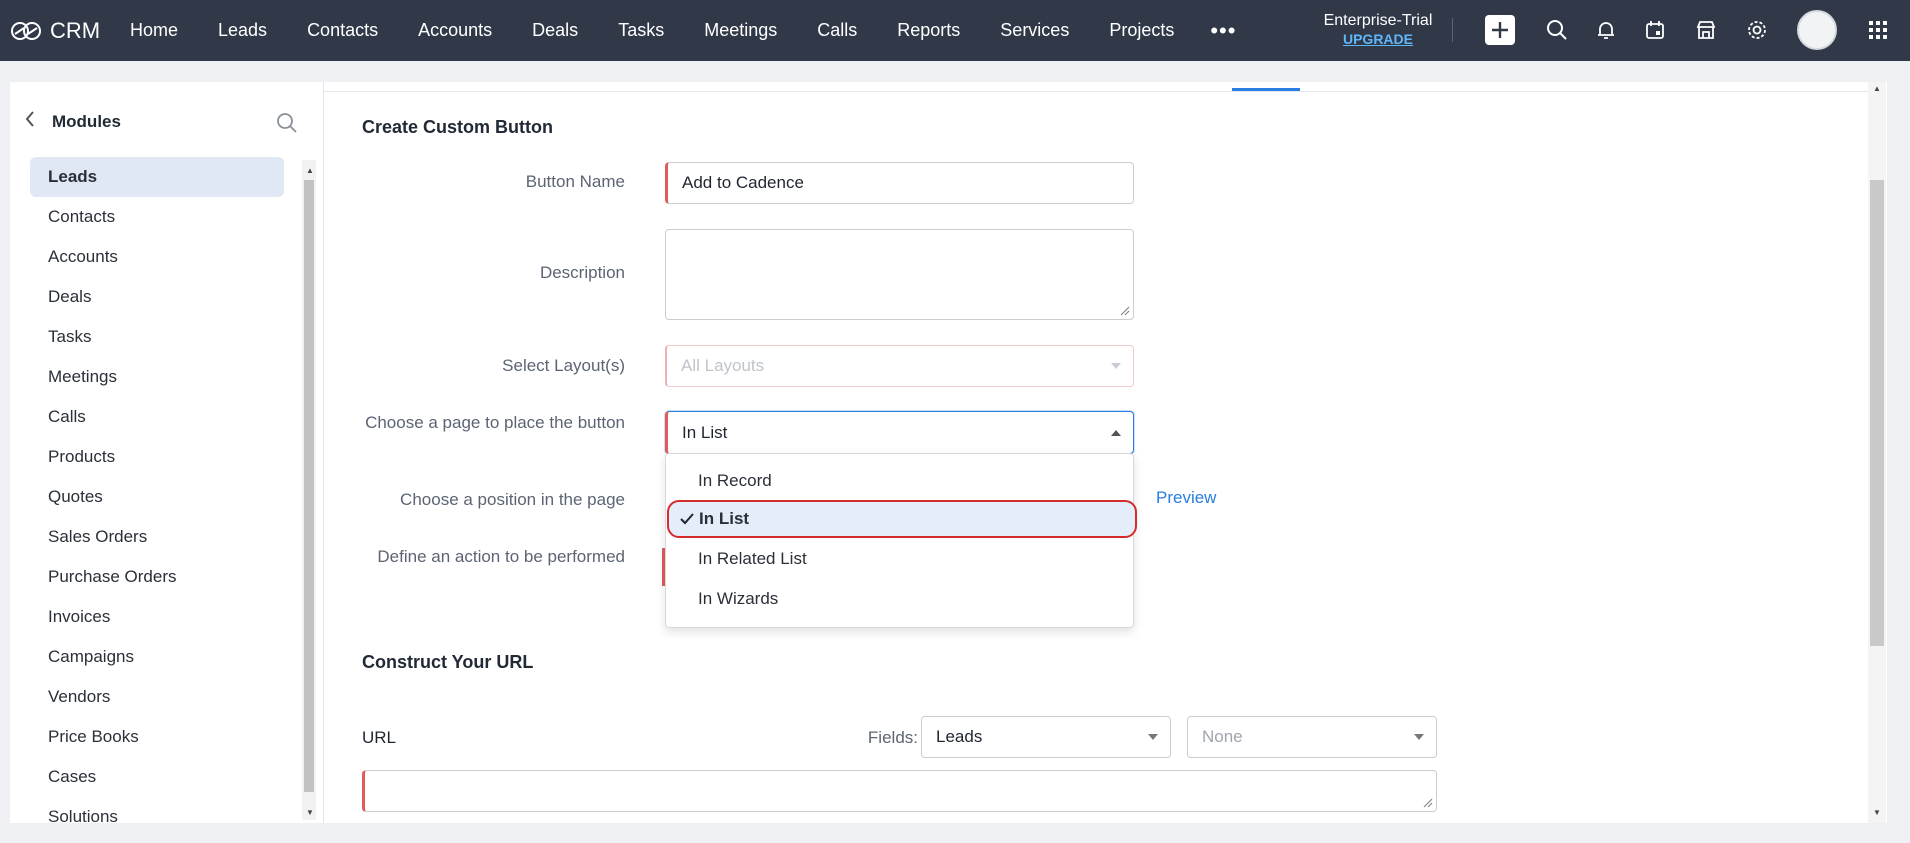 Image resolution: width=1910 pixels, height=843 pixels. What do you see at coordinates (705, 432) in the screenshot?
I see `page-select-value: In List` at bounding box center [705, 432].